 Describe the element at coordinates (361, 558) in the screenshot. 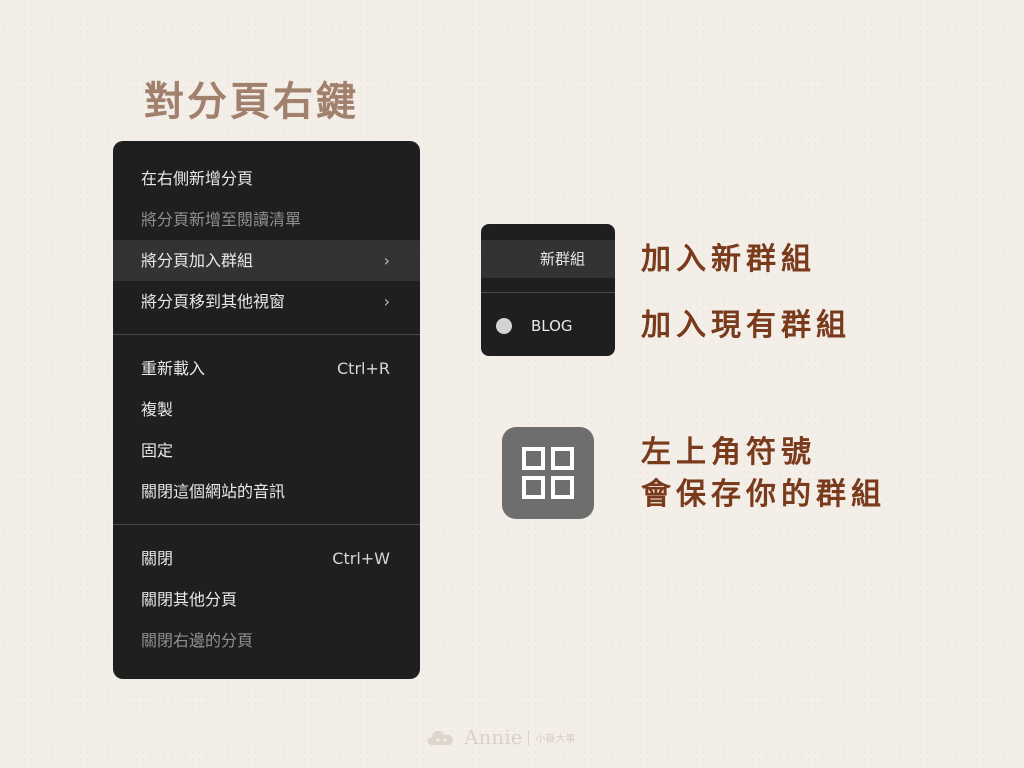

I see `menu-item-shortcut: Ctrl+W` at that location.